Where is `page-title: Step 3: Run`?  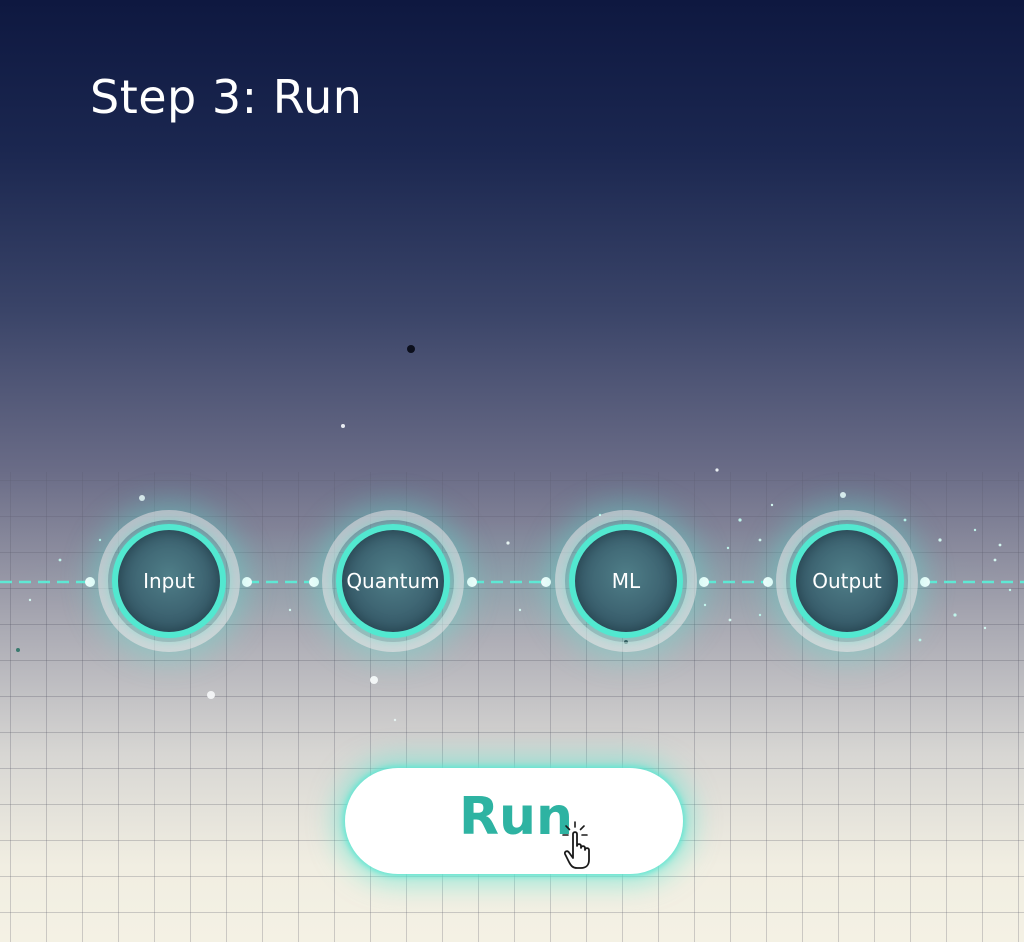
page-title: Step 3: Run is located at coordinates (226, 97).